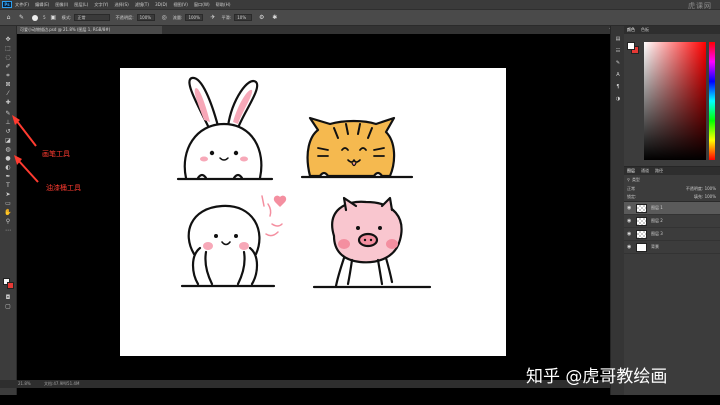  Describe the element at coordinates (631, 189) in the screenshot. I see `blend-mode-select: 正常` at that location.